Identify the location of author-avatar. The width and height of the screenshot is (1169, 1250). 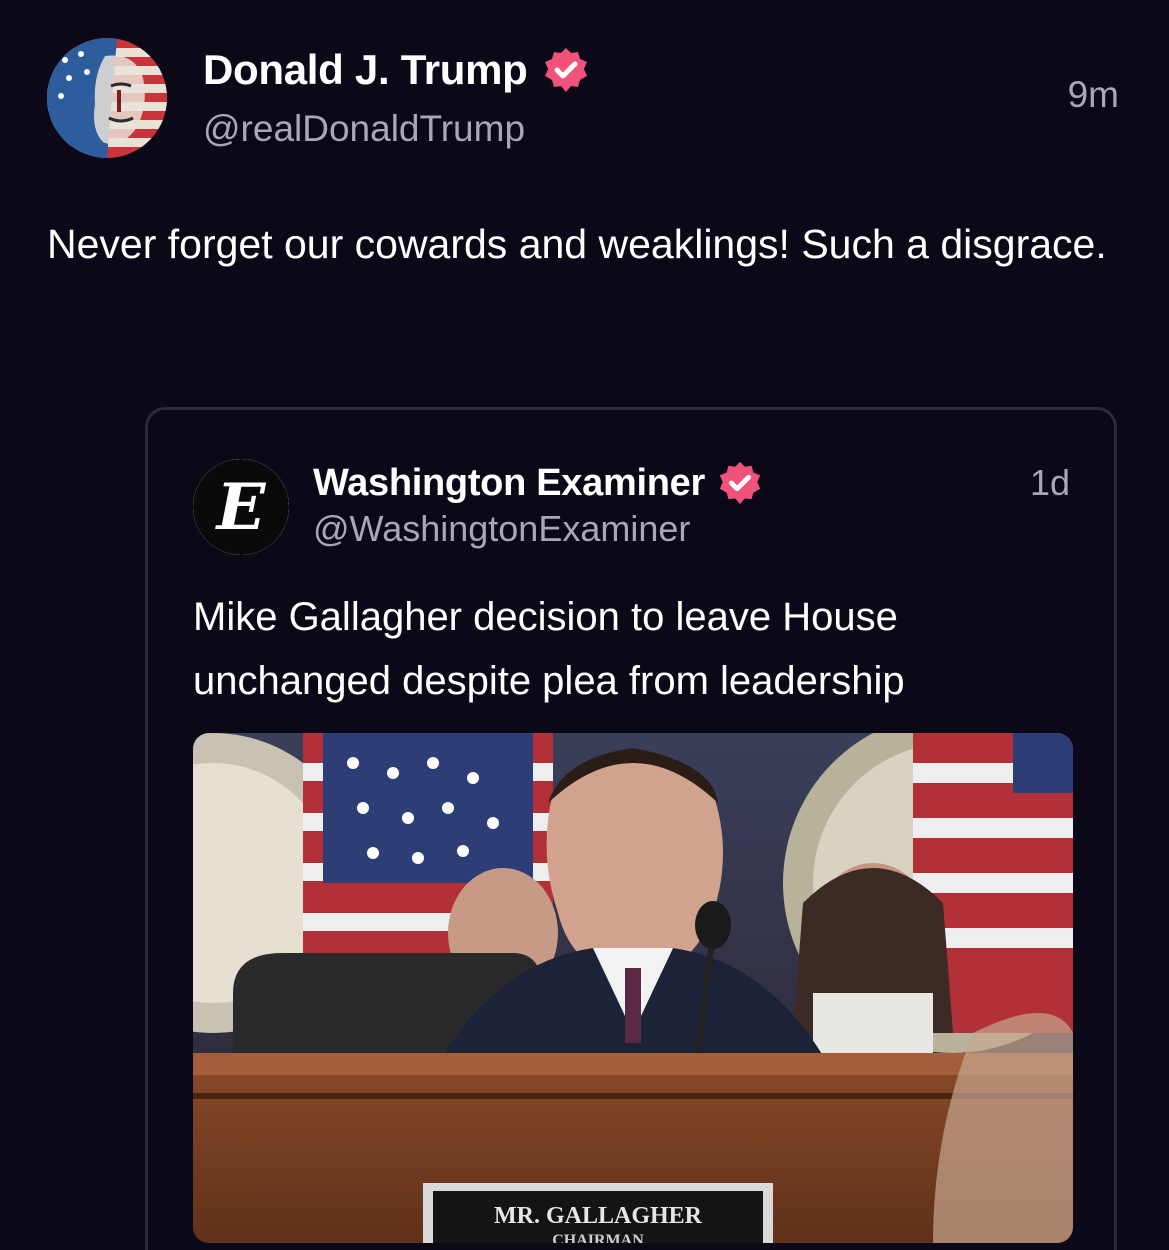
(107, 98).